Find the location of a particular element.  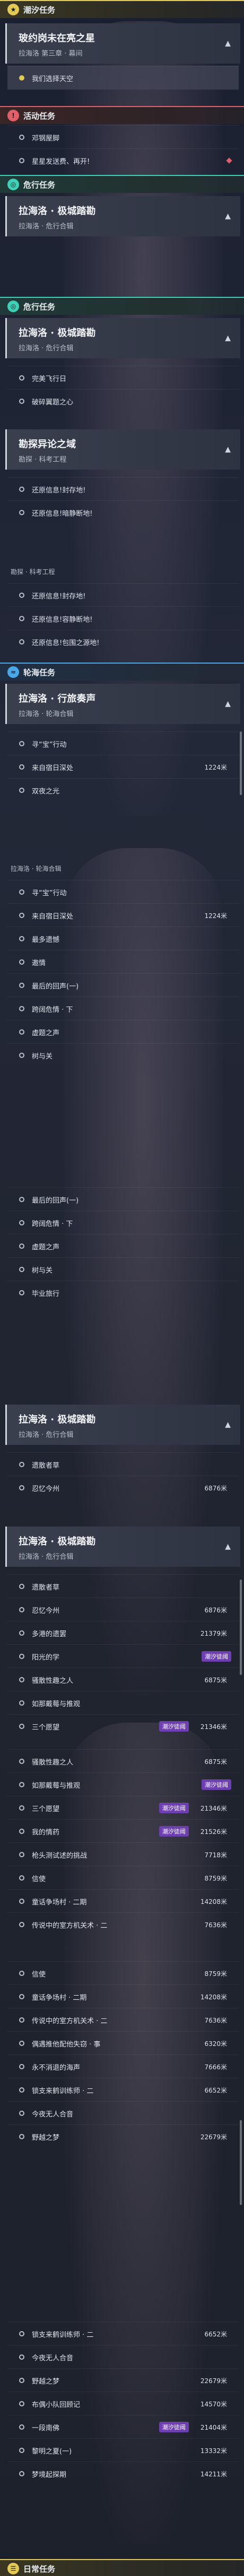

list-item: 还原信息!包围之源地! is located at coordinates (123, 642).